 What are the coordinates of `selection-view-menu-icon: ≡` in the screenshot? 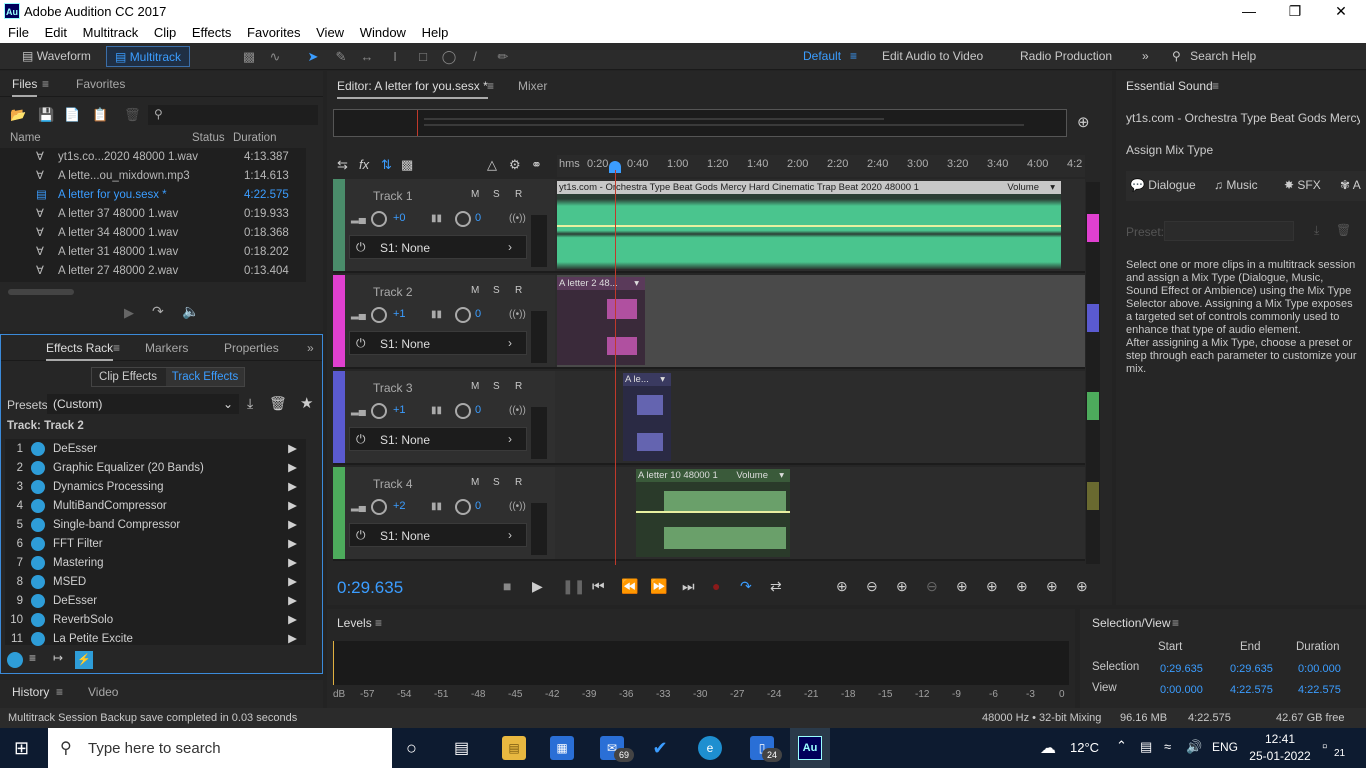 It's located at (1175, 623).